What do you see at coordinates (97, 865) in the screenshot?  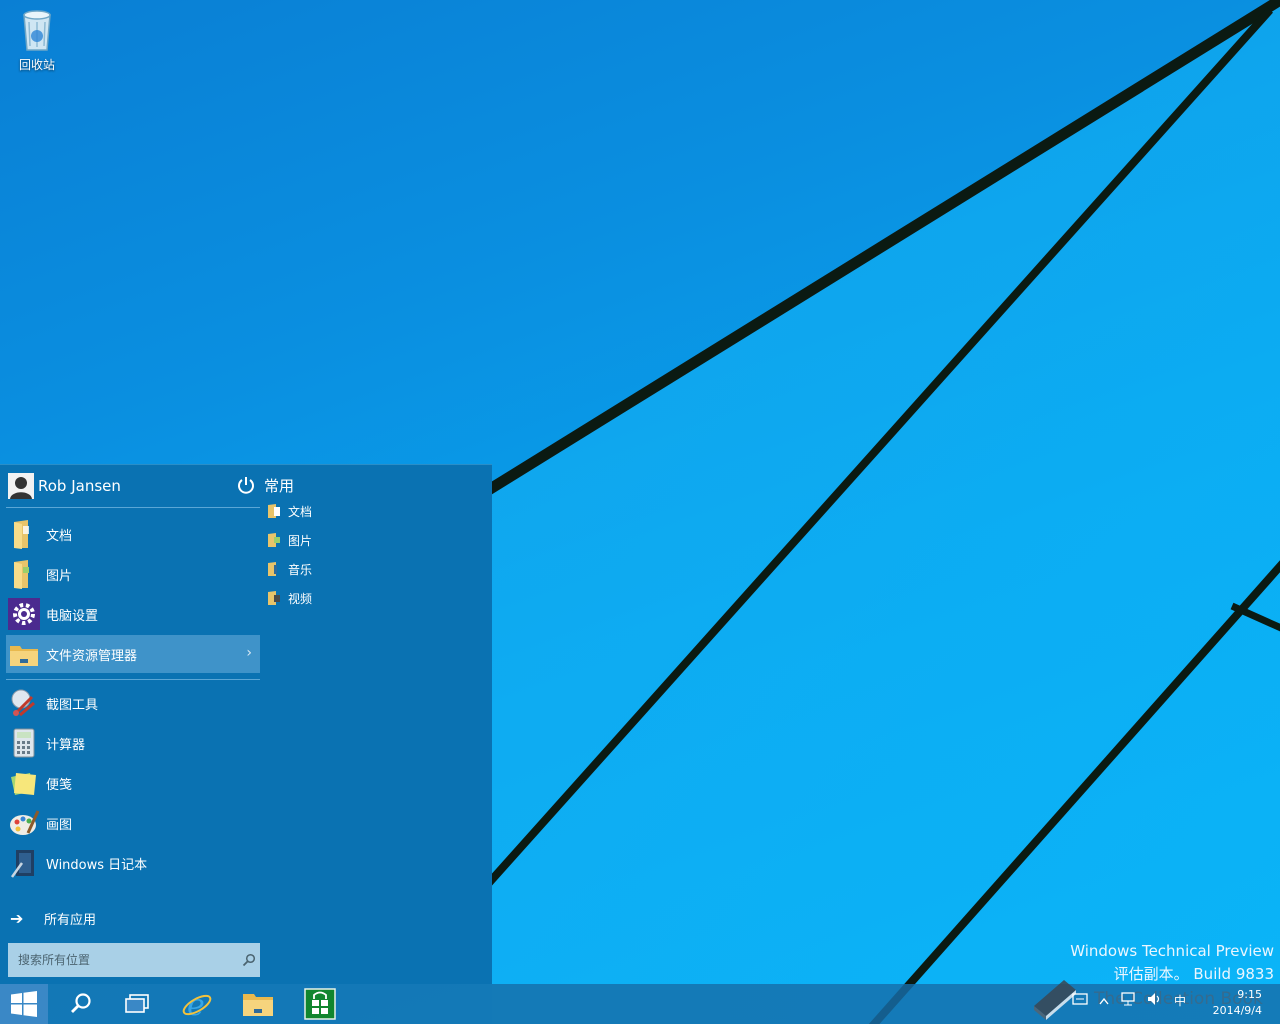 I see `start-item-label: Windows 日记本` at bounding box center [97, 865].